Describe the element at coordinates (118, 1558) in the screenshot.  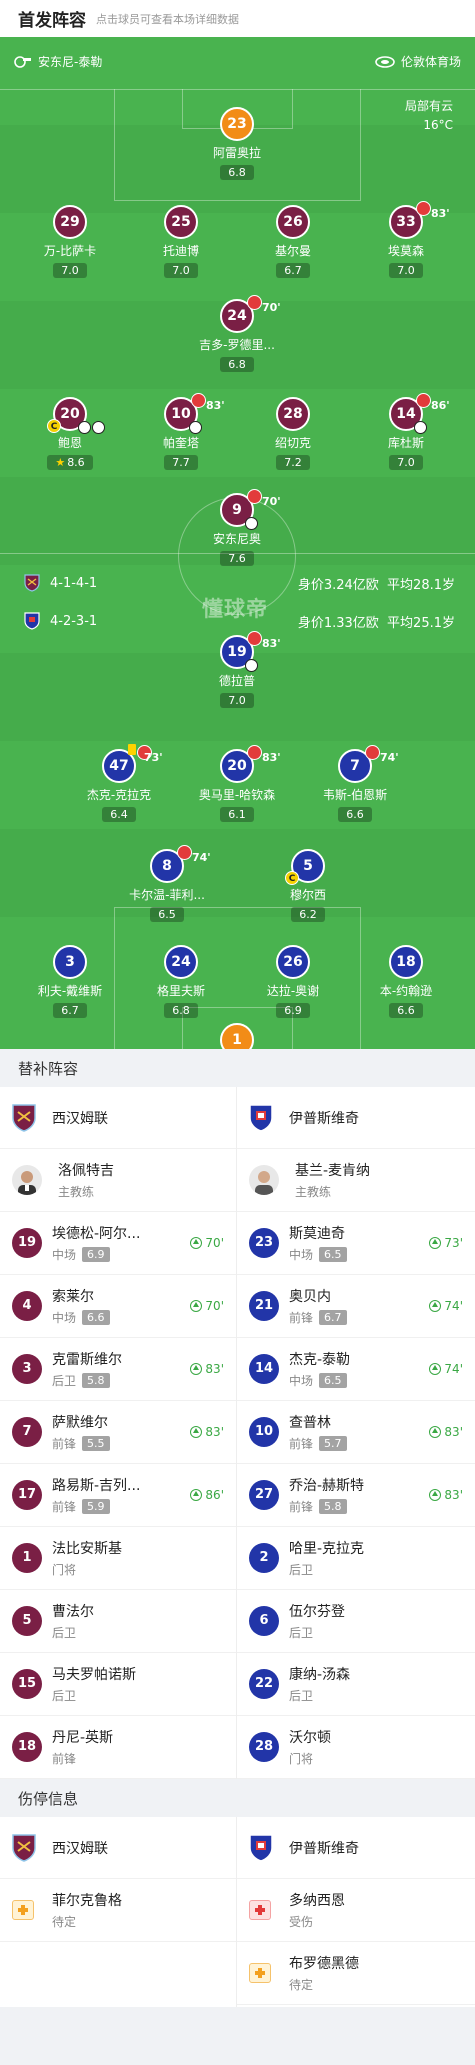
I see `sub-player-row: 1 法比安斯基 门将` at that location.